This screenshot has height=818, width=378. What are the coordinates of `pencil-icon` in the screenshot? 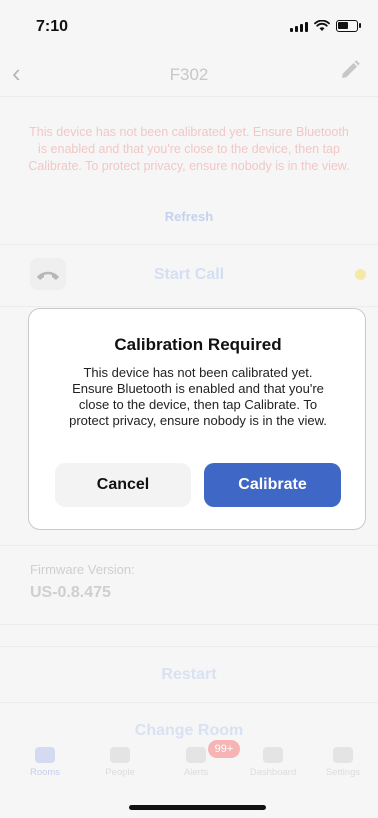 It's located at (350, 70).